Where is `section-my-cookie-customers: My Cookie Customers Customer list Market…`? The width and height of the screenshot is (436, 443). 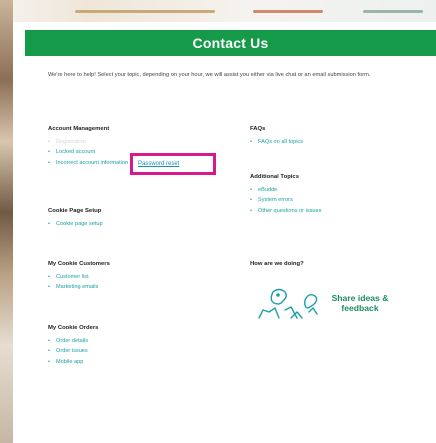 section-my-cookie-customers: My Cookie Customers Customer list Market… is located at coordinates (148, 277).